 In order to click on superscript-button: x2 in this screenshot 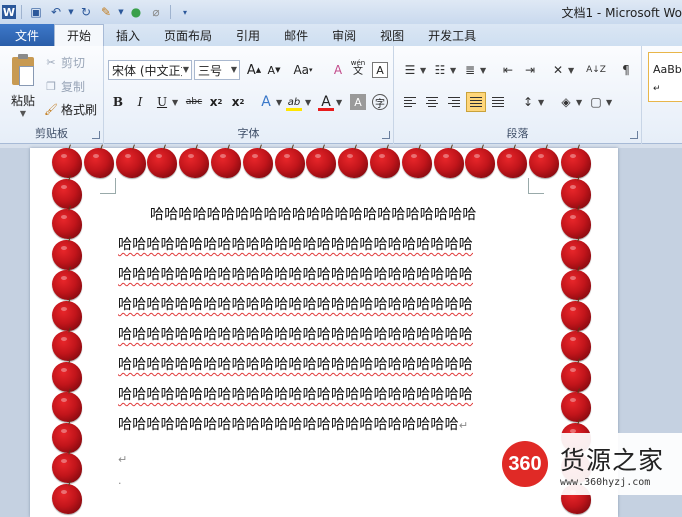, I will do `click(238, 102)`.